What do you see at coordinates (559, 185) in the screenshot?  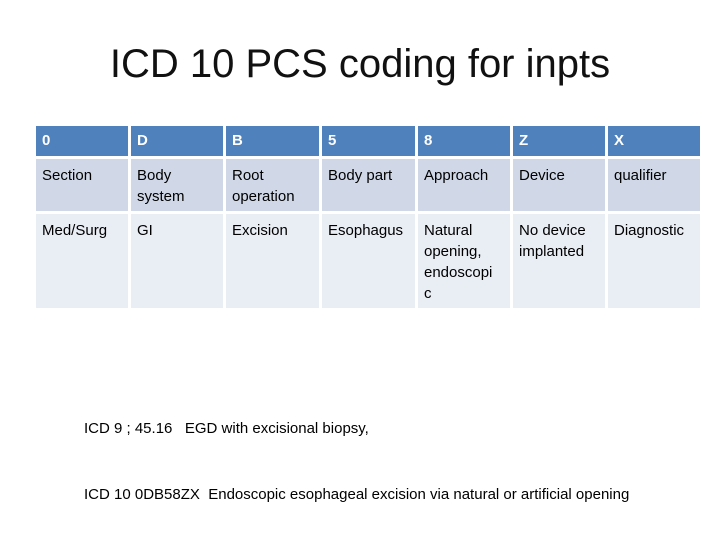 I see `table-cell: Device` at bounding box center [559, 185].